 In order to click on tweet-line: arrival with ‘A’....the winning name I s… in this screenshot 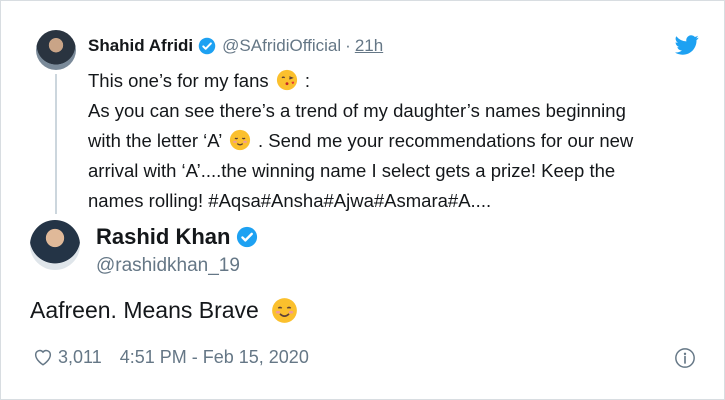, I will do `click(352, 170)`.